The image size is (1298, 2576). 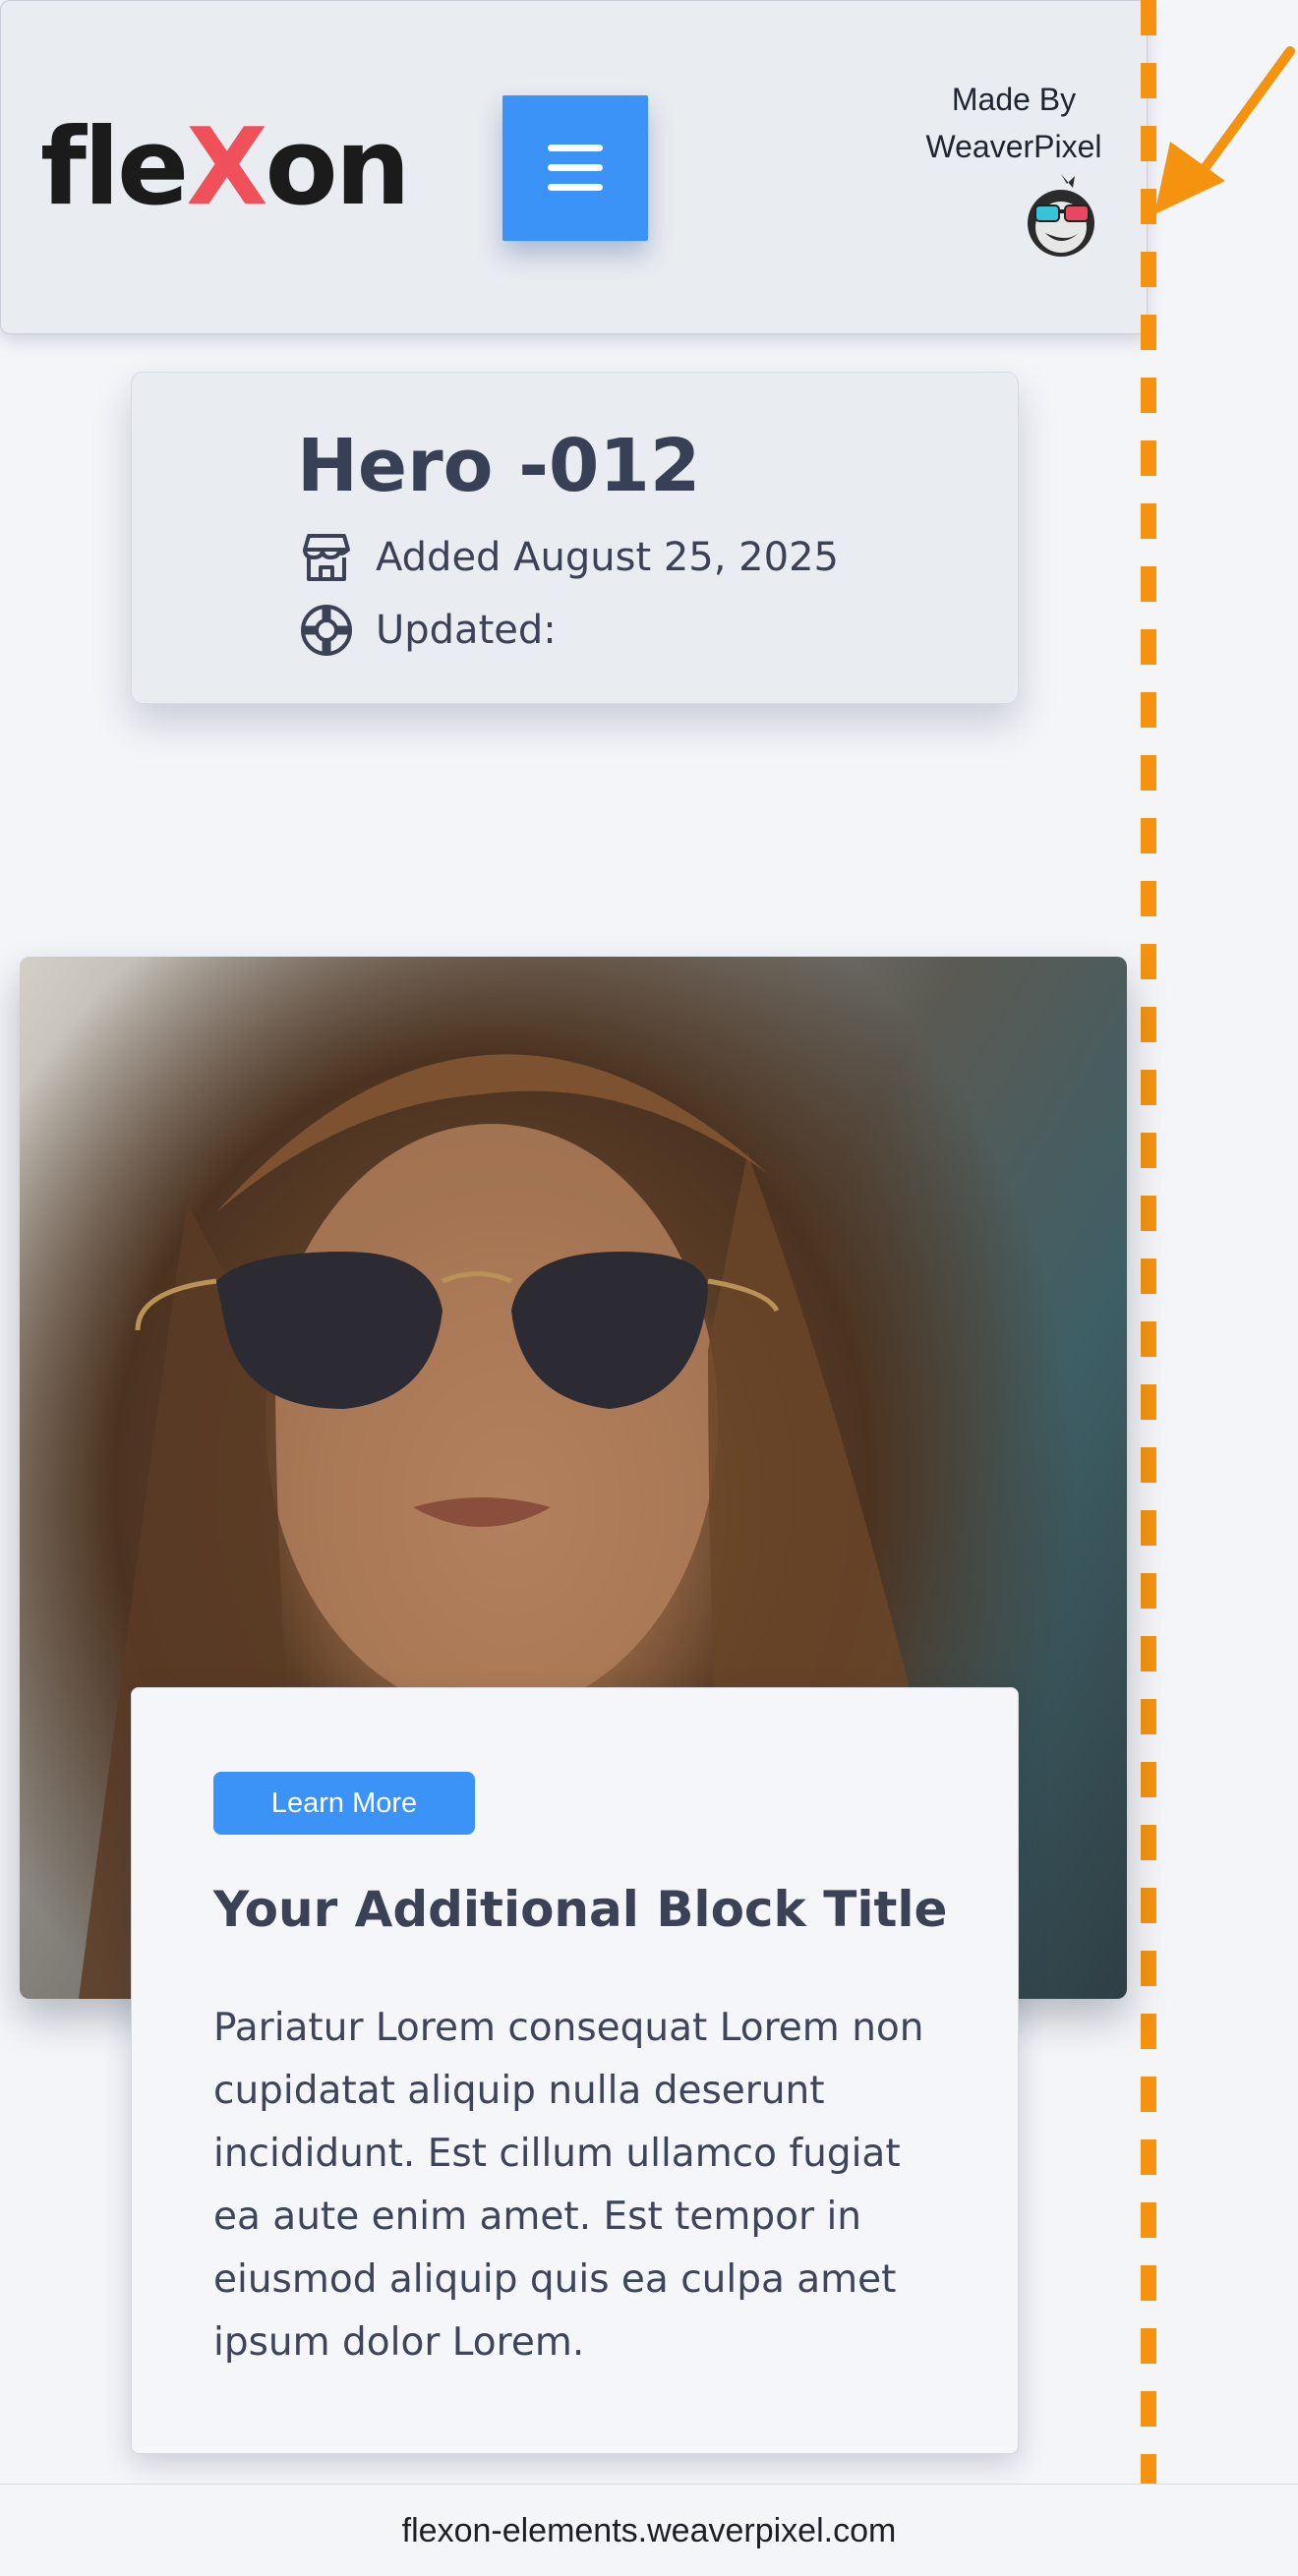 What do you see at coordinates (466, 630) in the screenshot?
I see `updated-label: Updated:` at bounding box center [466, 630].